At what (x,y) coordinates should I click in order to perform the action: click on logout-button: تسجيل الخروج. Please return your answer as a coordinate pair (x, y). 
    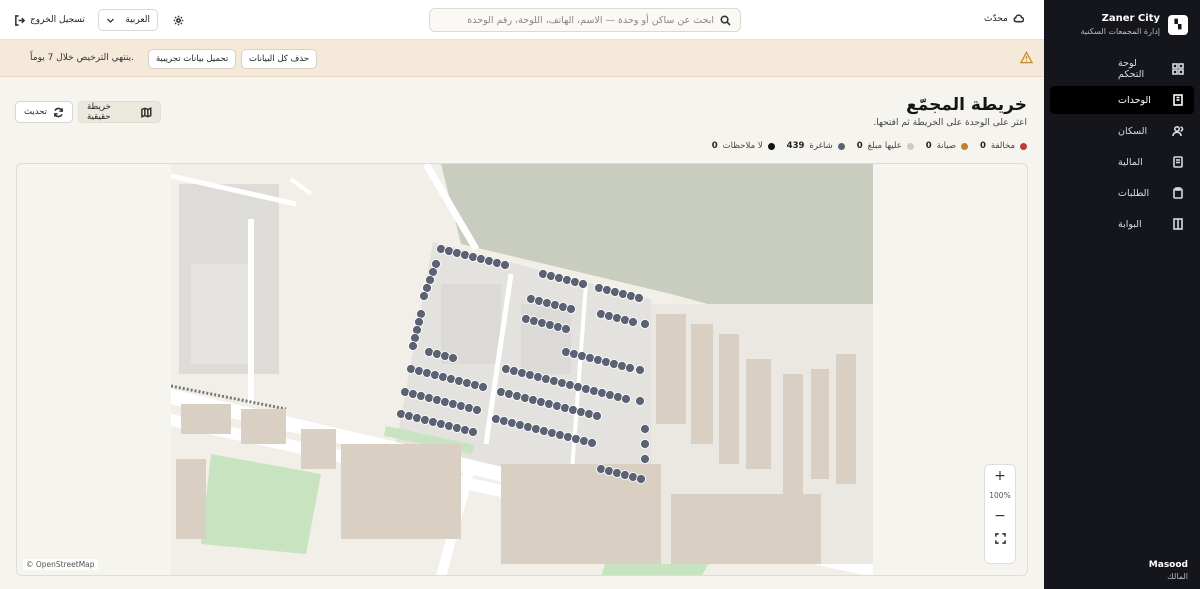
    Looking at the image, I should click on (49, 20).